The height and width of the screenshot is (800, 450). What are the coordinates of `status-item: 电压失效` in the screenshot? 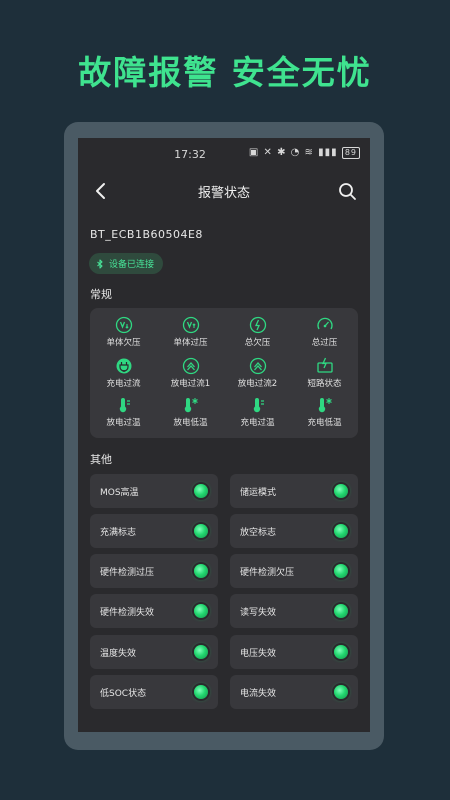 It's located at (294, 652).